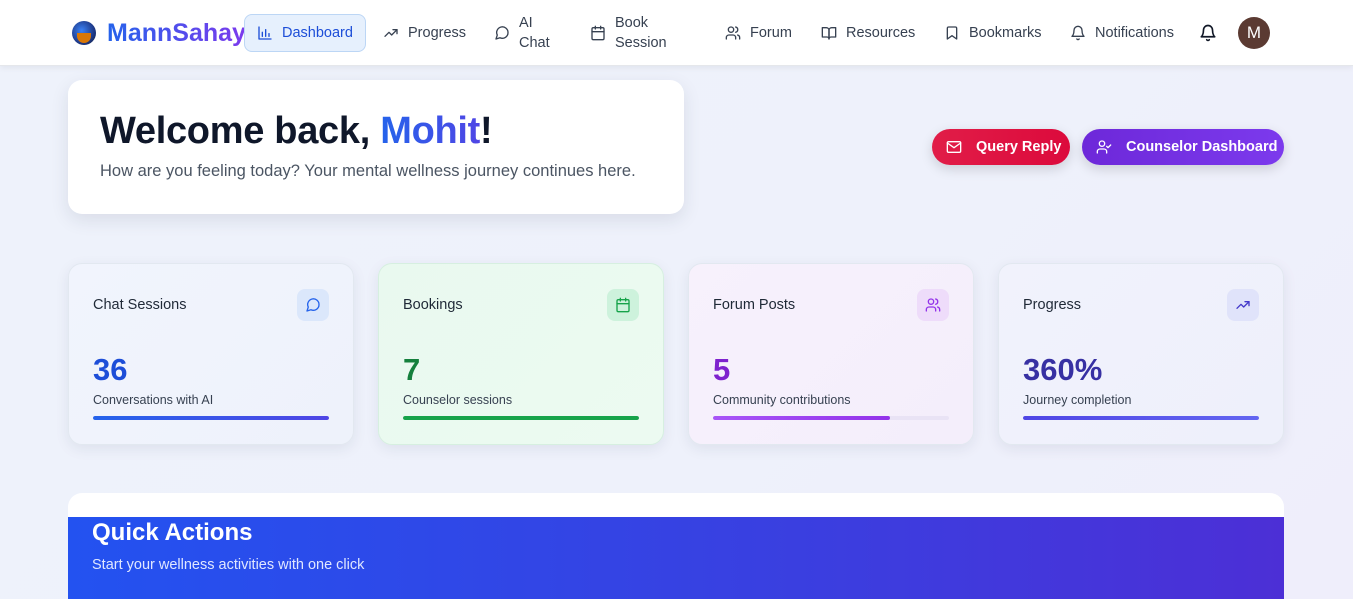  I want to click on nav-ai-chat: AI Chat, so click(526, 33).